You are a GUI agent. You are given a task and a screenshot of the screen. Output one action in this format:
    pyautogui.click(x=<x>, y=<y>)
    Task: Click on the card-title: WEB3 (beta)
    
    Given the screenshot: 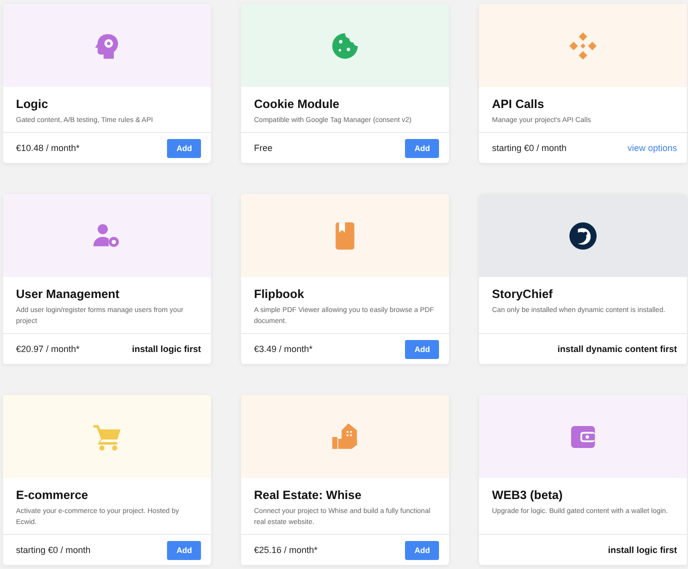 What is the action you would take?
    pyautogui.click(x=528, y=495)
    